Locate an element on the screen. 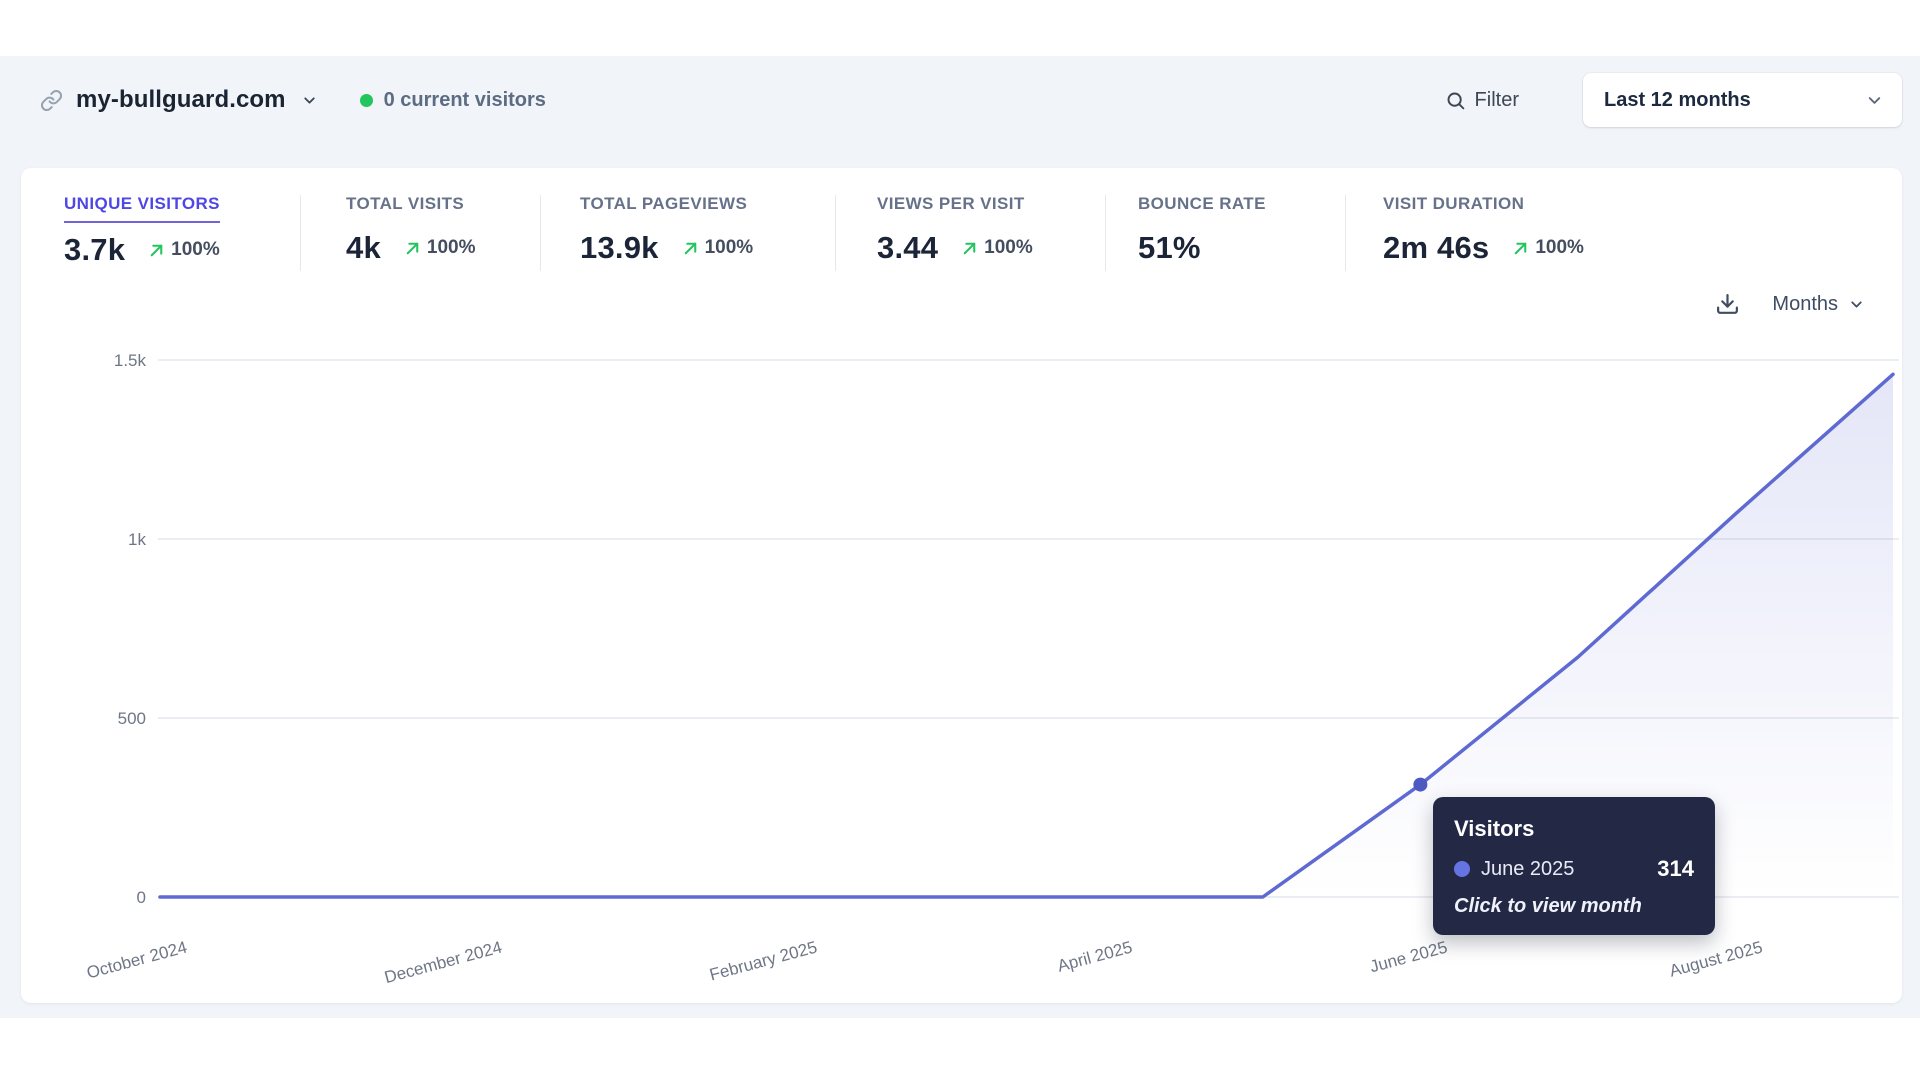 This screenshot has height=1080, width=1920. stat-value: 3.7k is located at coordinates (95, 249).